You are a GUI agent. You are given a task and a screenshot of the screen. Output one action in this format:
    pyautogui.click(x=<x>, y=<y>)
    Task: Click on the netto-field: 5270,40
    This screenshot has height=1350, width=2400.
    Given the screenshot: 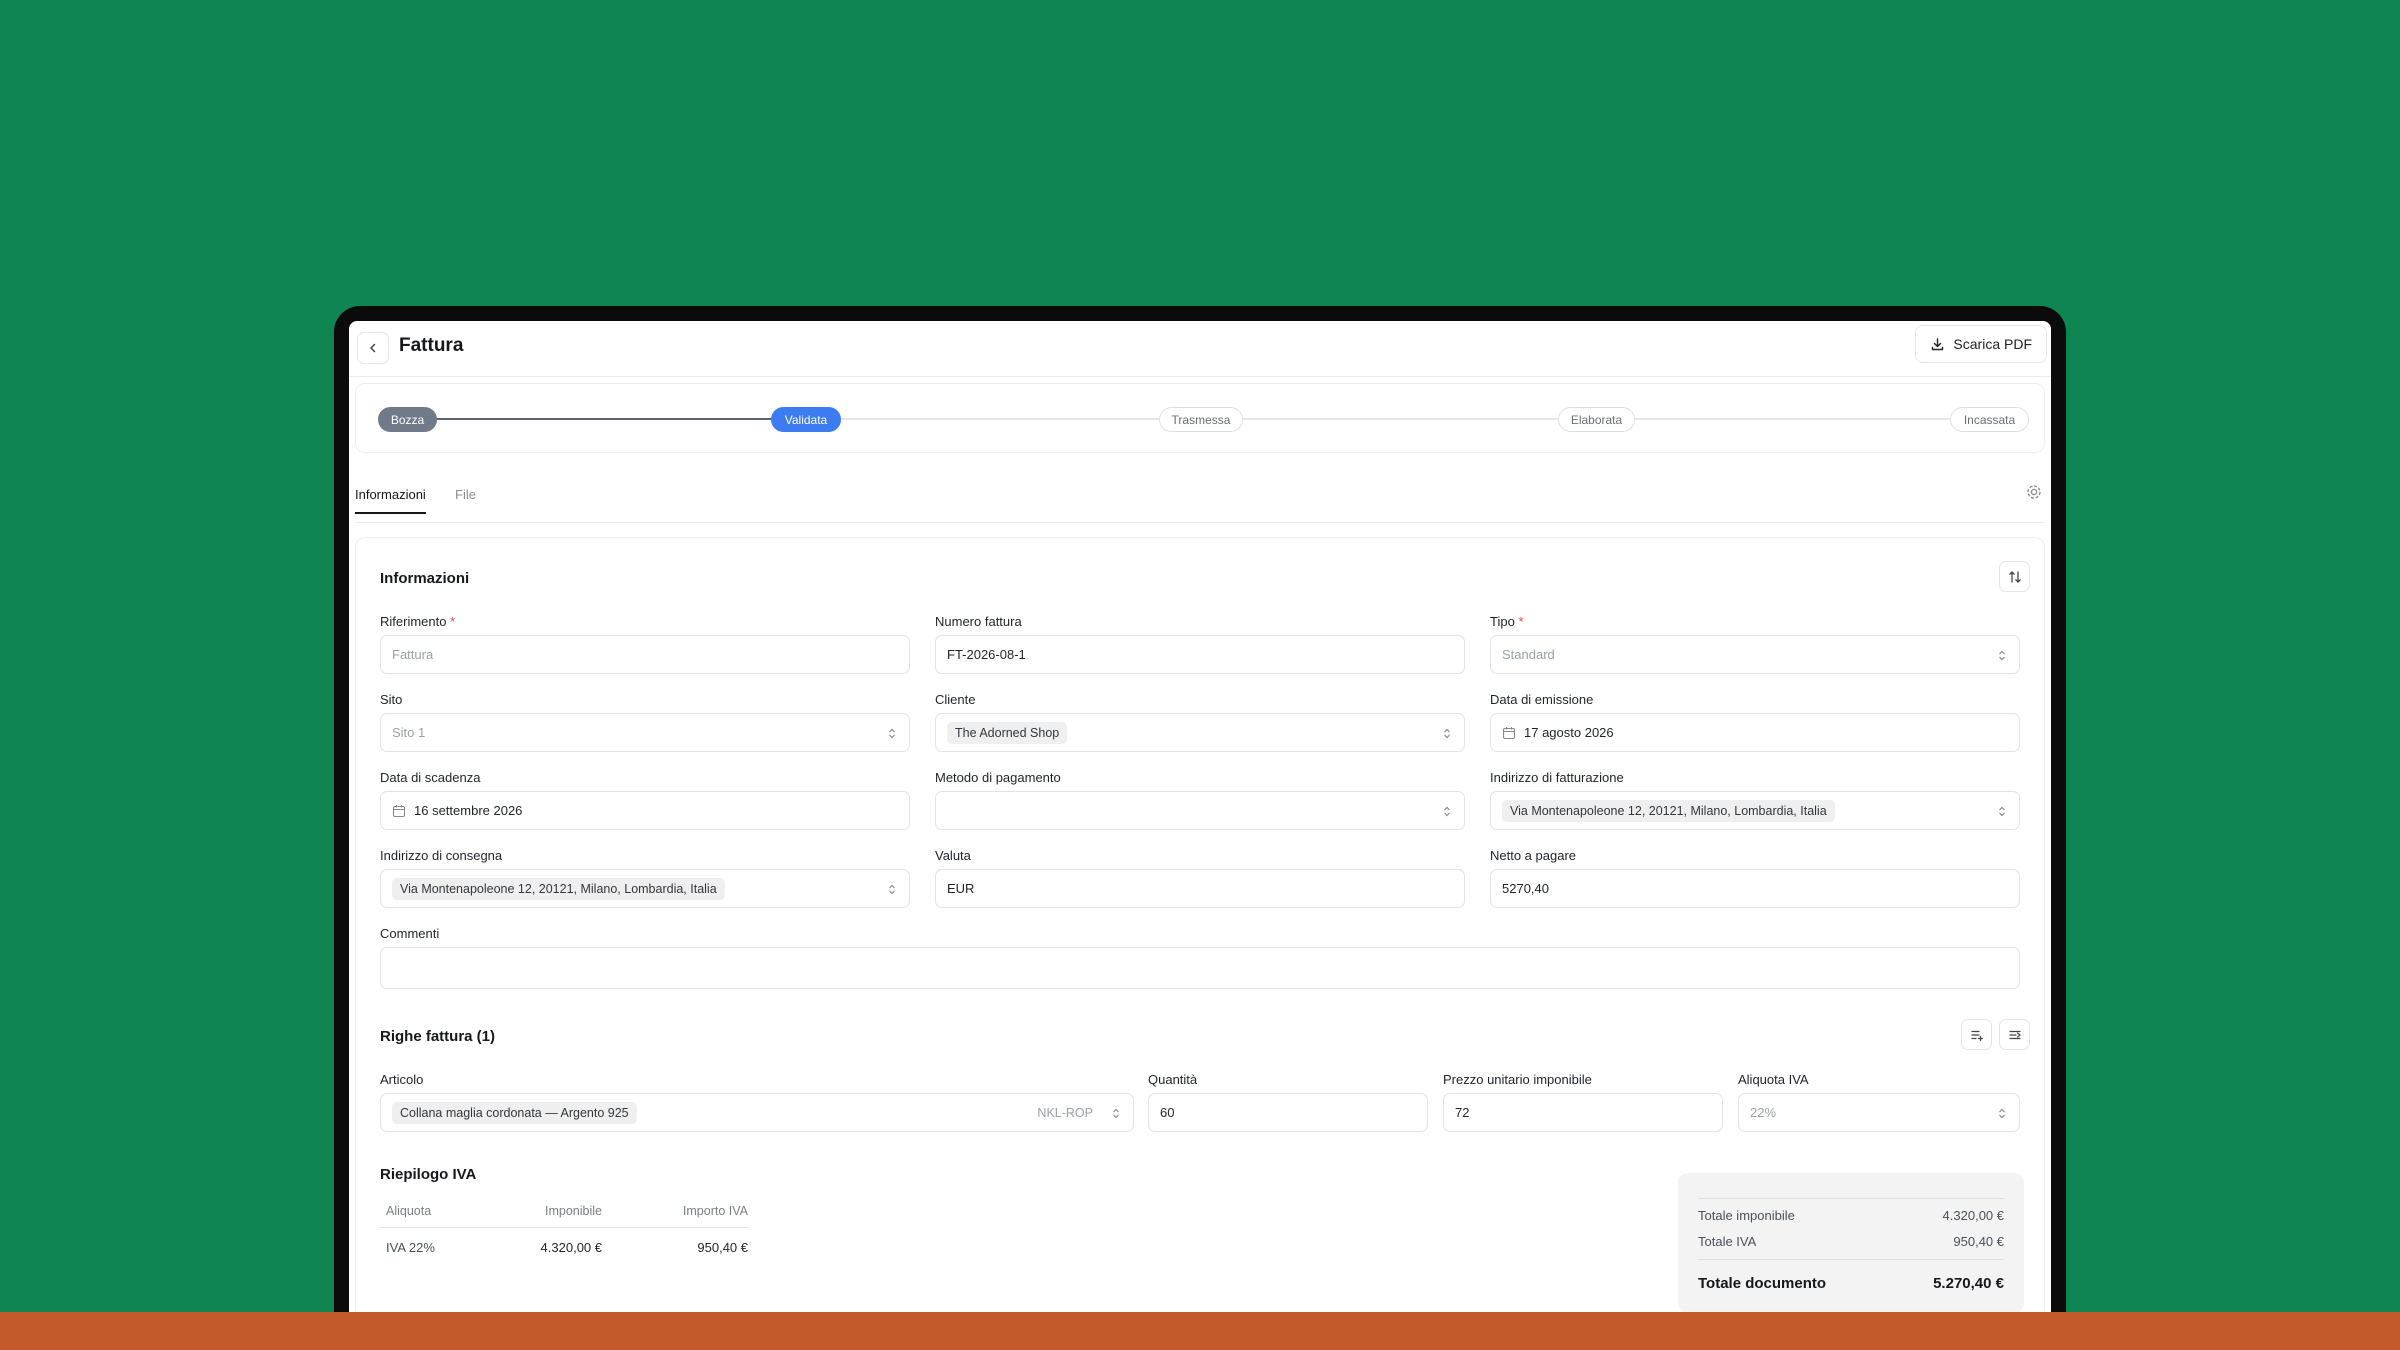 What is the action you would take?
    pyautogui.click(x=1755, y=888)
    